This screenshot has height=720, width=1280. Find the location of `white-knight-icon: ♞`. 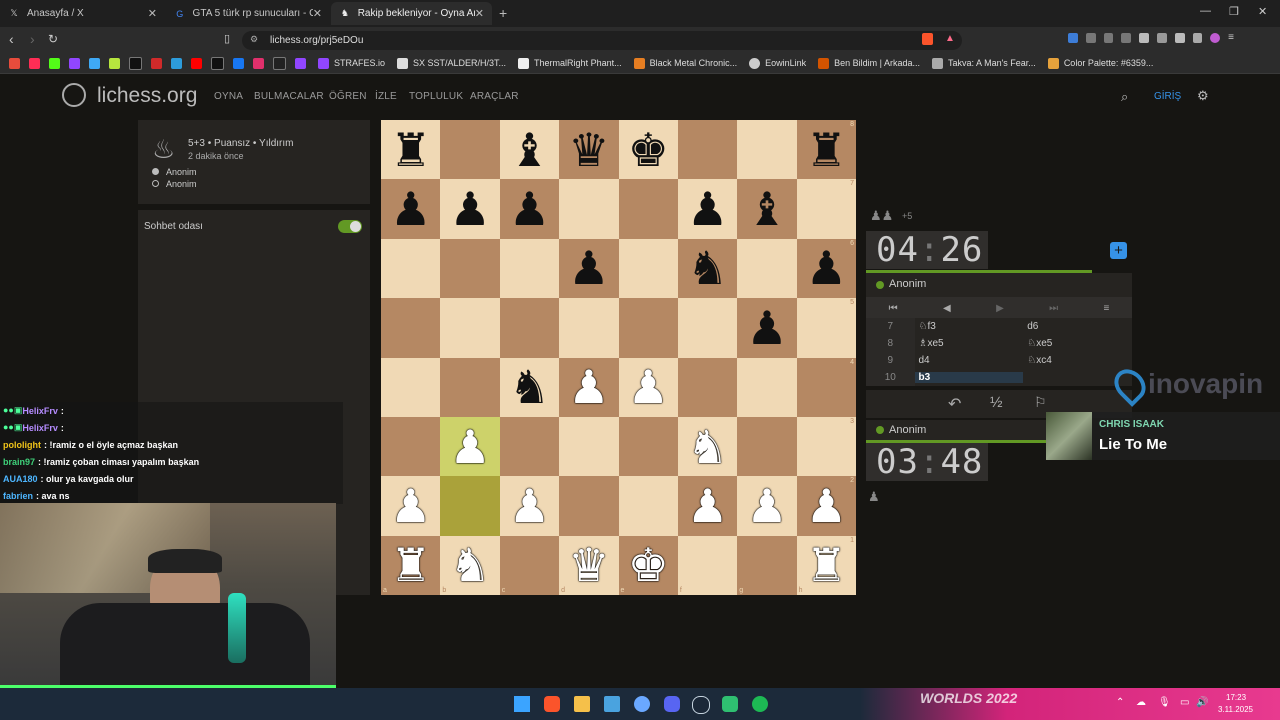

white-knight-icon: ♞ is located at coordinates (707, 447).